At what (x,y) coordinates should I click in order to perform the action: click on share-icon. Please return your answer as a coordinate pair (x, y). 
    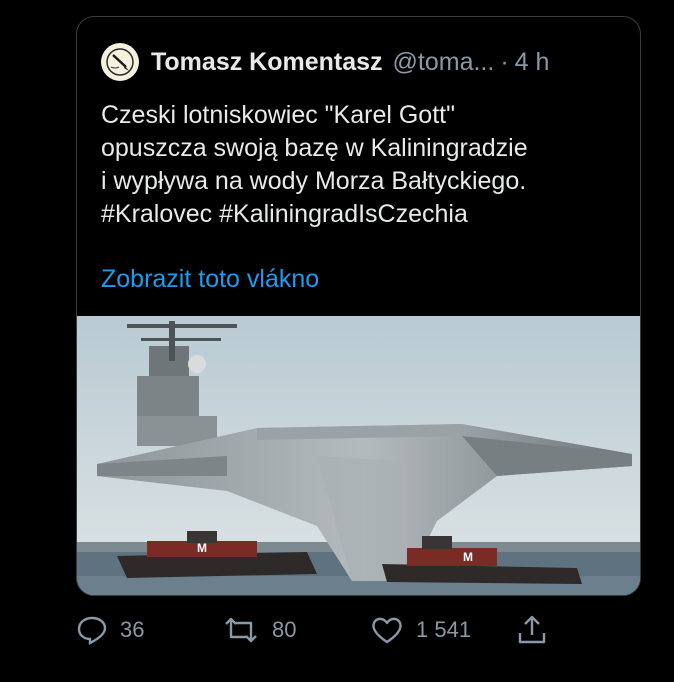
    Looking at the image, I should click on (532, 629).